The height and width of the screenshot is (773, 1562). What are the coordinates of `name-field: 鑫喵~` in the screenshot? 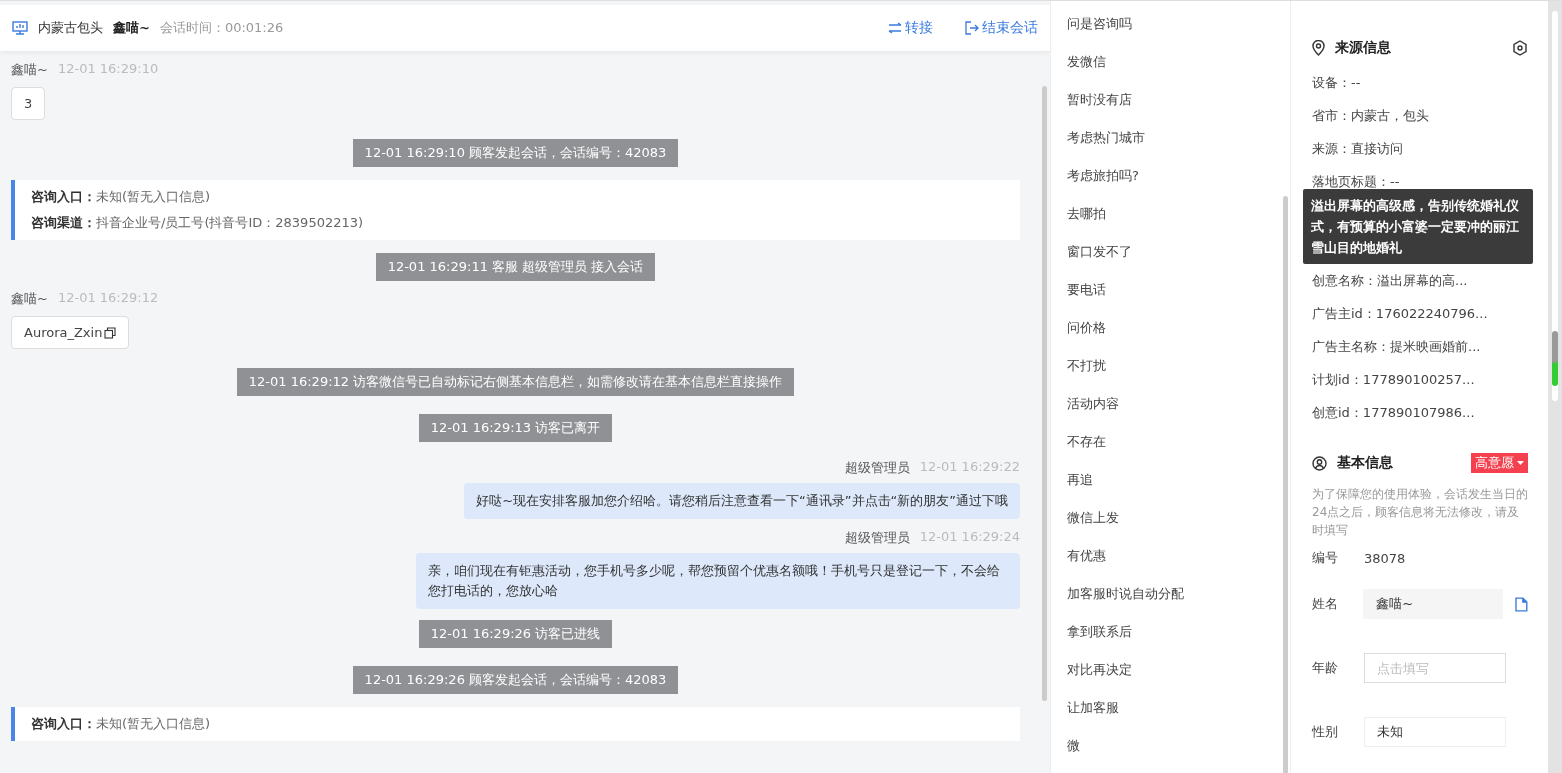 It's located at (1433, 604).